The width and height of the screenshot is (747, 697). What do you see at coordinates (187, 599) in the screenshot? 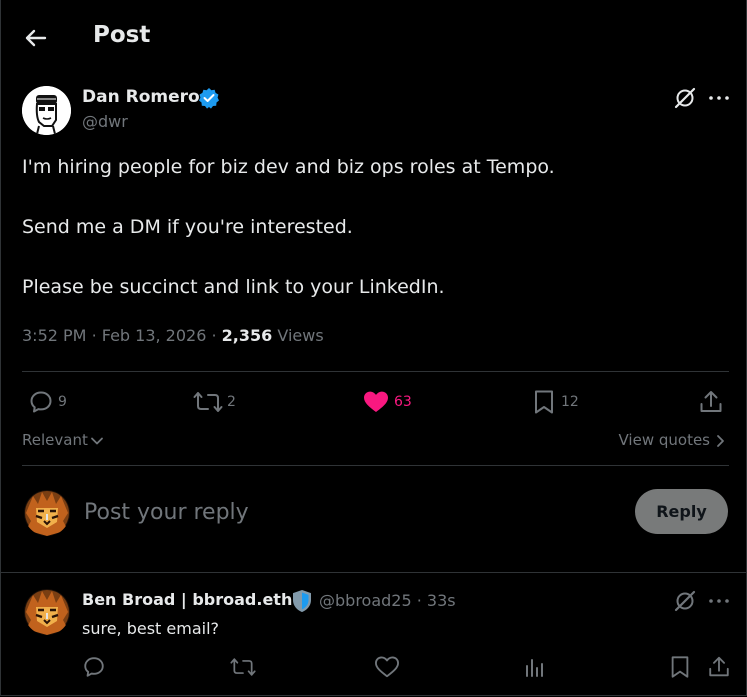
I see `reply-author-name: Ben Broad | bbroad.eth` at bounding box center [187, 599].